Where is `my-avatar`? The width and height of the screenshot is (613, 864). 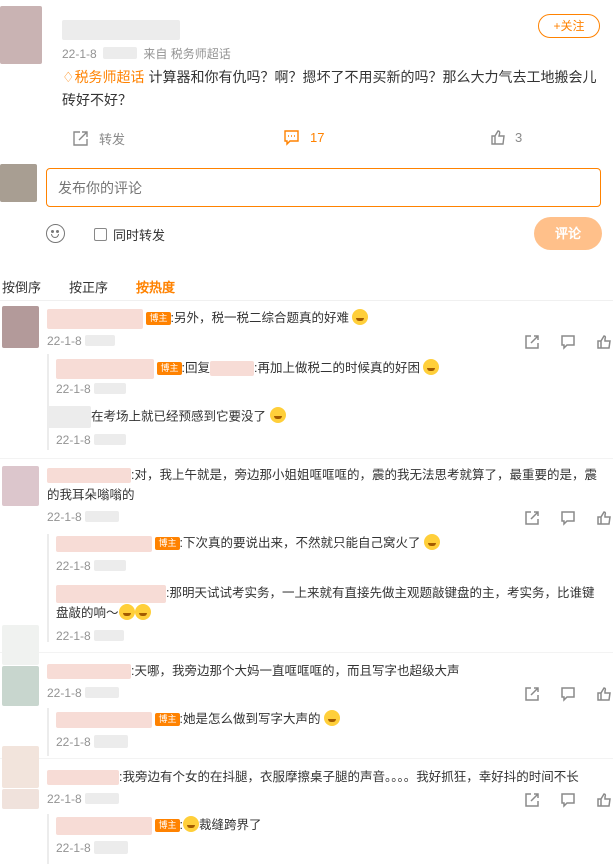
my-avatar is located at coordinates (18, 183).